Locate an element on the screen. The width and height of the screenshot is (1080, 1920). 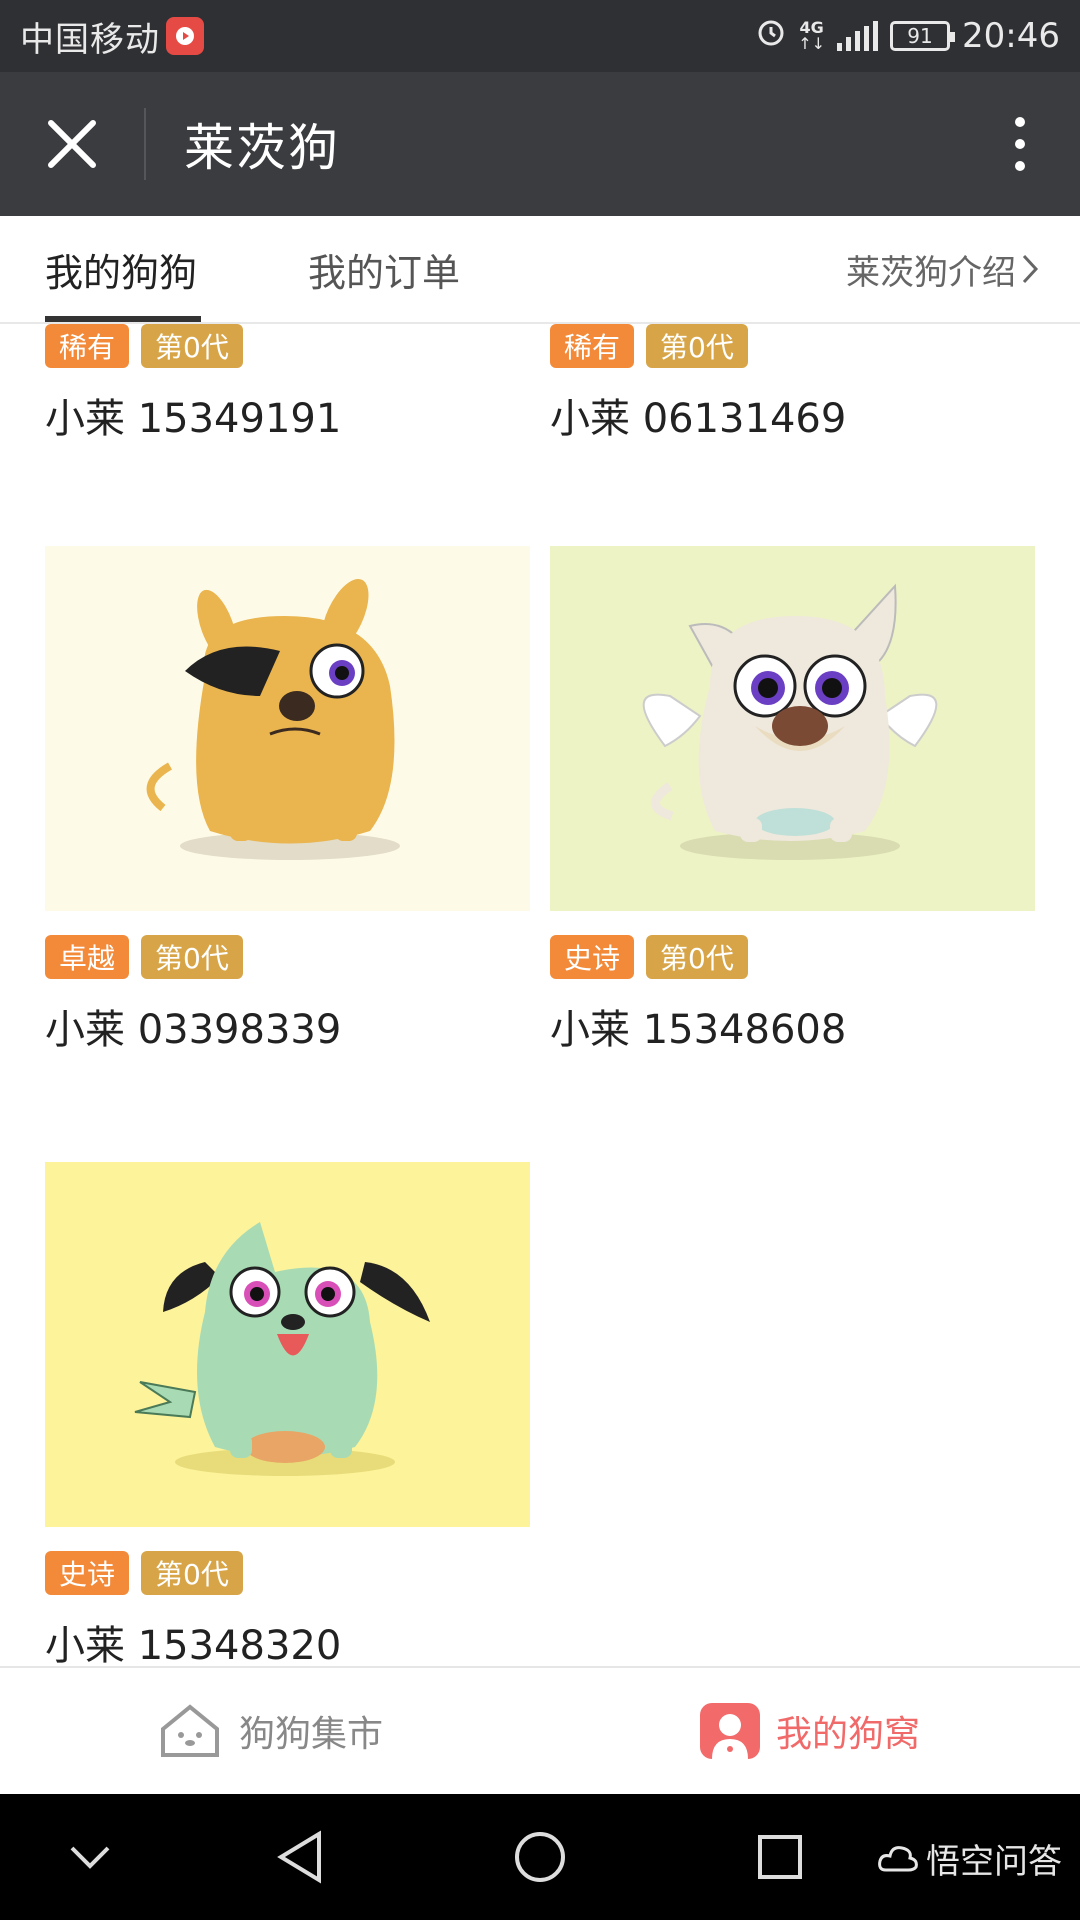
tab-bar: 我的狗狗 我的订单 莱茨狗介绍 is located at coordinates (540, 270).